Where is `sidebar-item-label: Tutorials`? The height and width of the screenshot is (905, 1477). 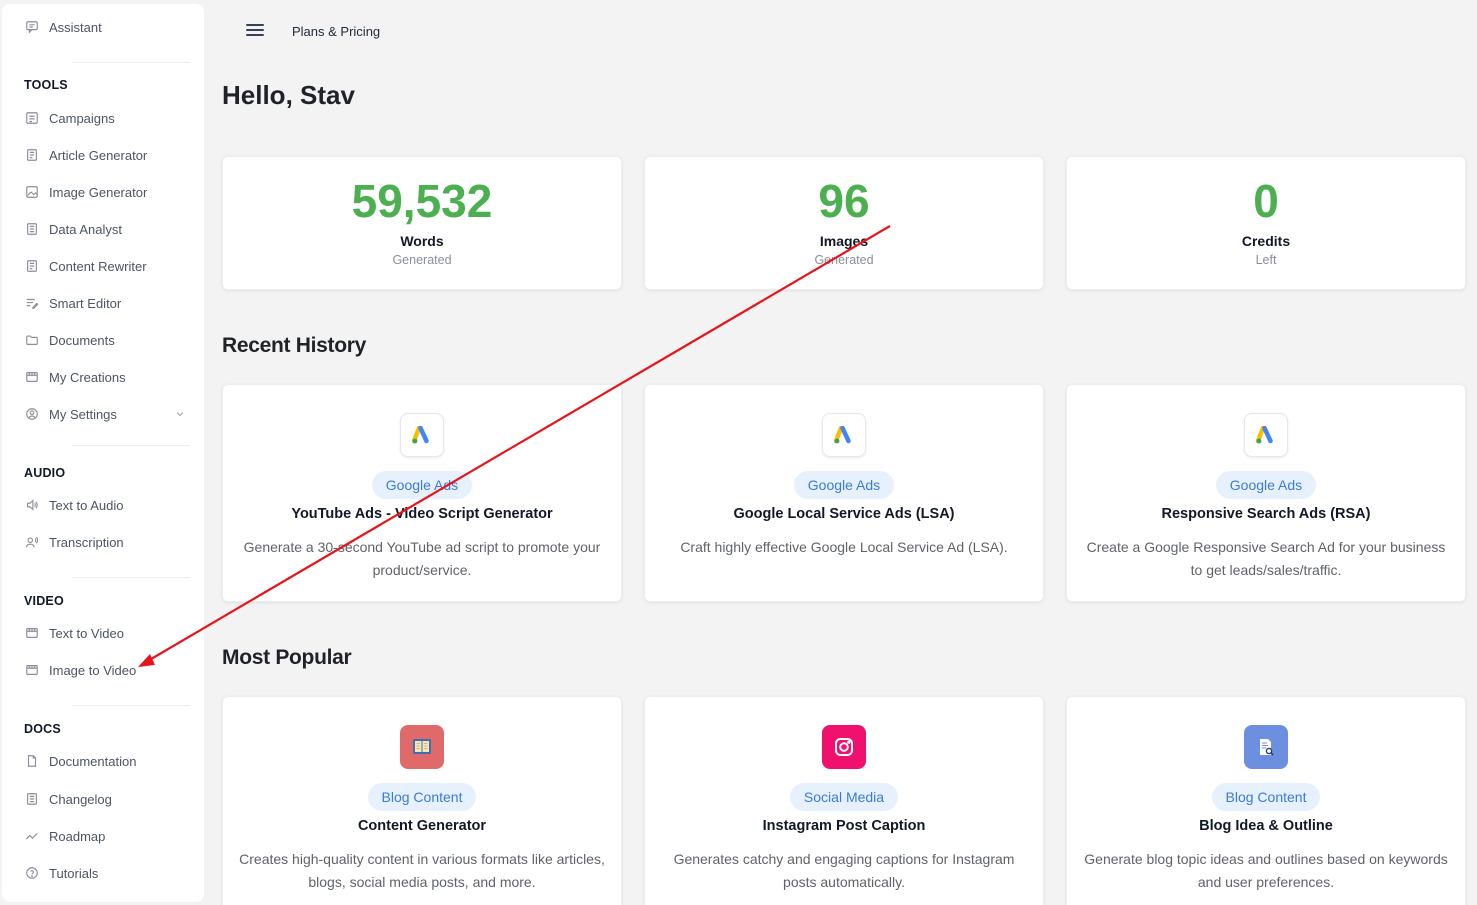 sidebar-item-label: Tutorials is located at coordinates (74, 873).